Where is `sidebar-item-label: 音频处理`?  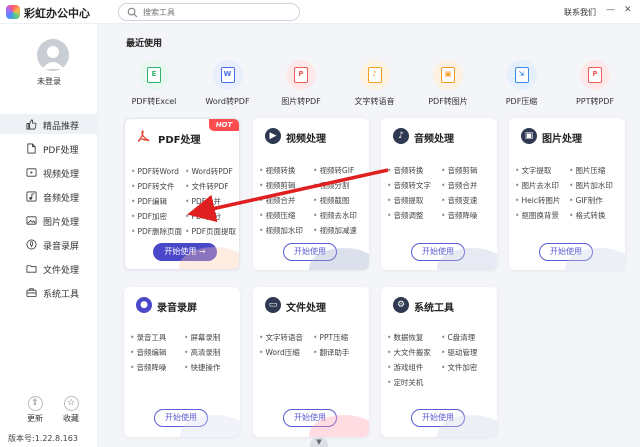
sidebar-item-label: 音频处理 is located at coordinates (61, 199).